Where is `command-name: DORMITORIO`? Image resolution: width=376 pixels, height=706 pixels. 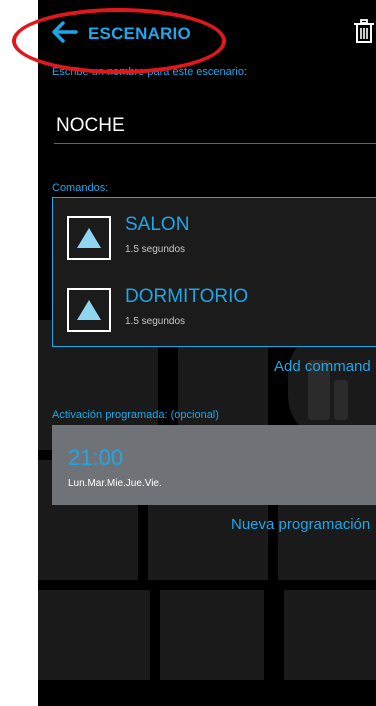
command-name: DORMITORIO is located at coordinates (187, 296).